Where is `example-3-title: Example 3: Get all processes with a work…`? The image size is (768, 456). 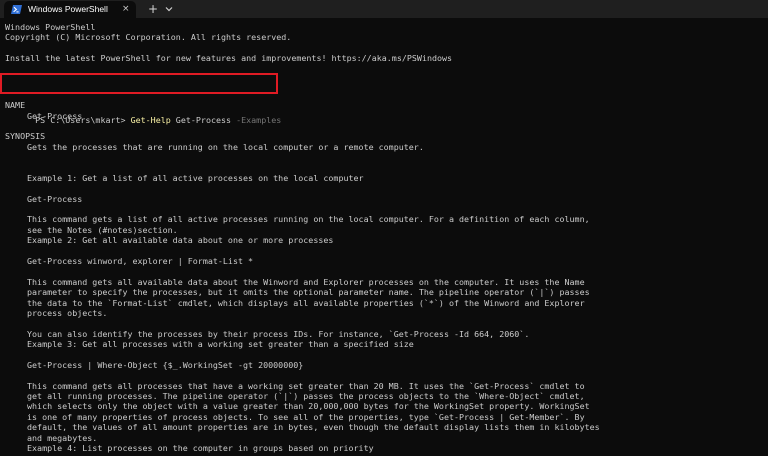
example-3-title: Example 3: Get all processes with a work… is located at coordinates (220, 344).